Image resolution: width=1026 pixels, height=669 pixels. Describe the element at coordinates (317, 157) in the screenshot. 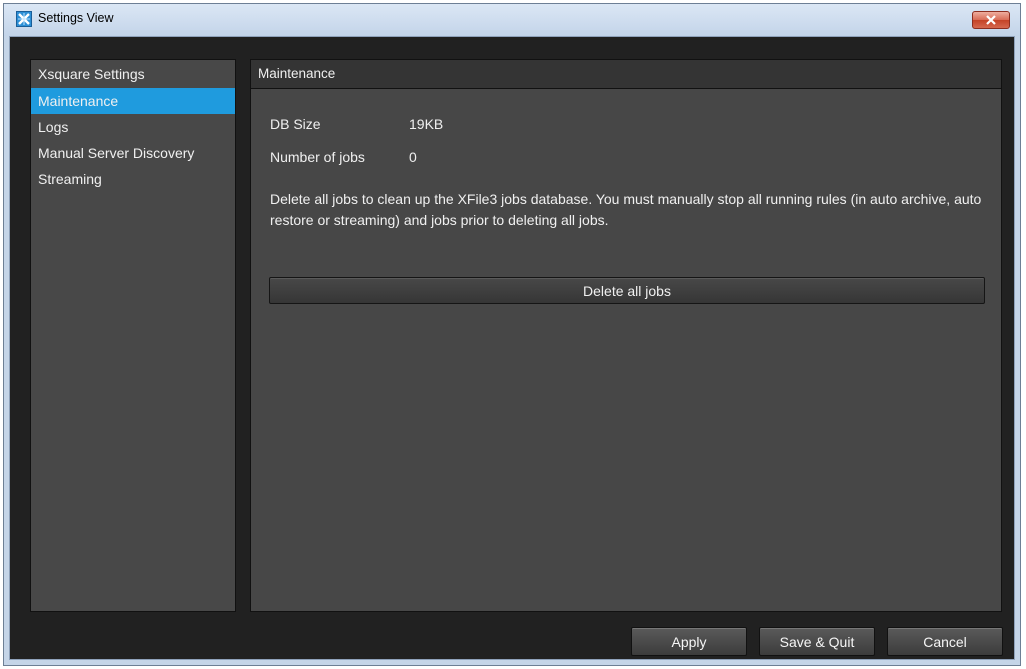

I see `jobs-count-label: Number of jobs` at that location.